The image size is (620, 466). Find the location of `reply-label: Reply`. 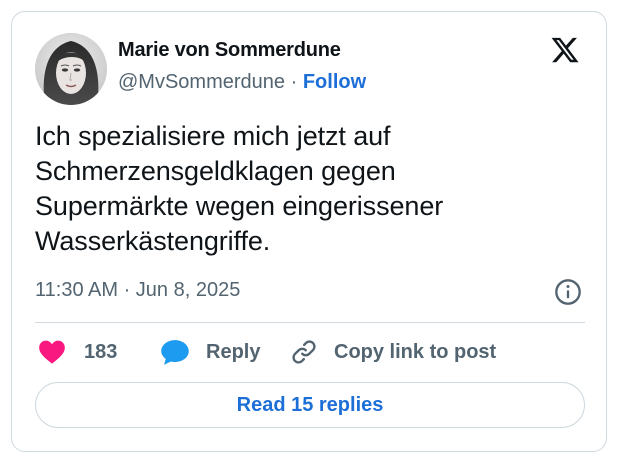

reply-label: Reply is located at coordinates (233, 351).